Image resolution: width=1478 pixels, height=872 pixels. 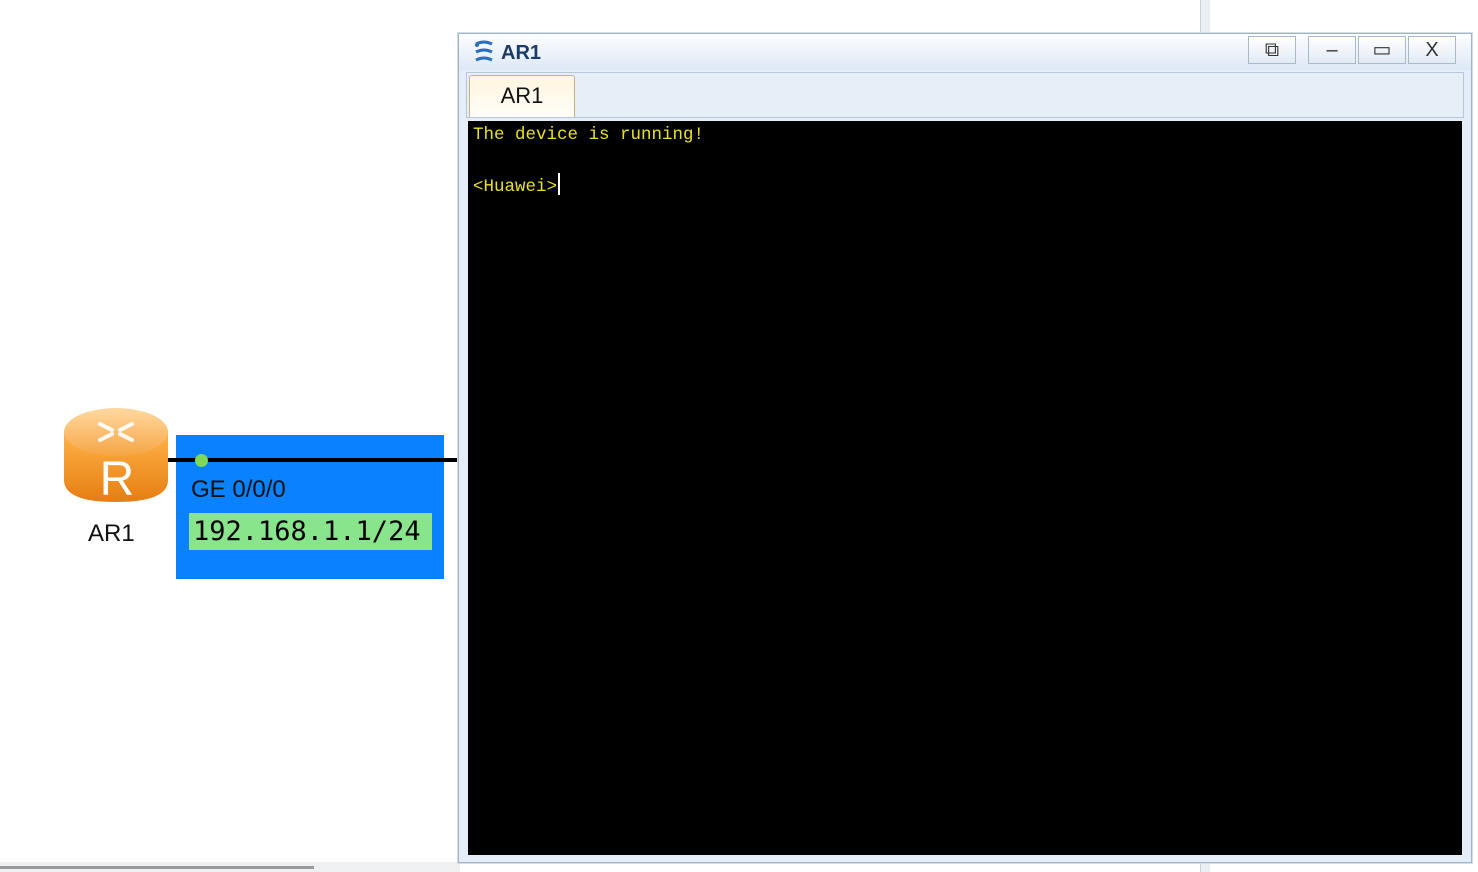 I want to click on console-app-icon, so click(x=484, y=52).